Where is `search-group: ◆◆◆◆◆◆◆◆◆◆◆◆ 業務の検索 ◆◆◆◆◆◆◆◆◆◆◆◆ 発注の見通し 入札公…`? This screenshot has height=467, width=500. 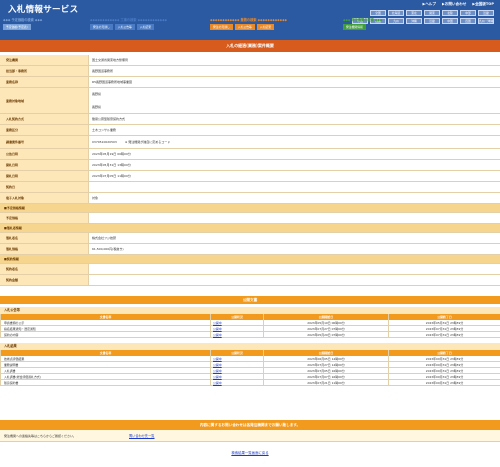 search-group: ◆◆◆◆◆◆◆◆◆◆◆◆ 業務の検索 ◆◆◆◆◆◆◆◆◆◆◆◆ 発注の見通し 入札公… is located at coordinates (270, 24).